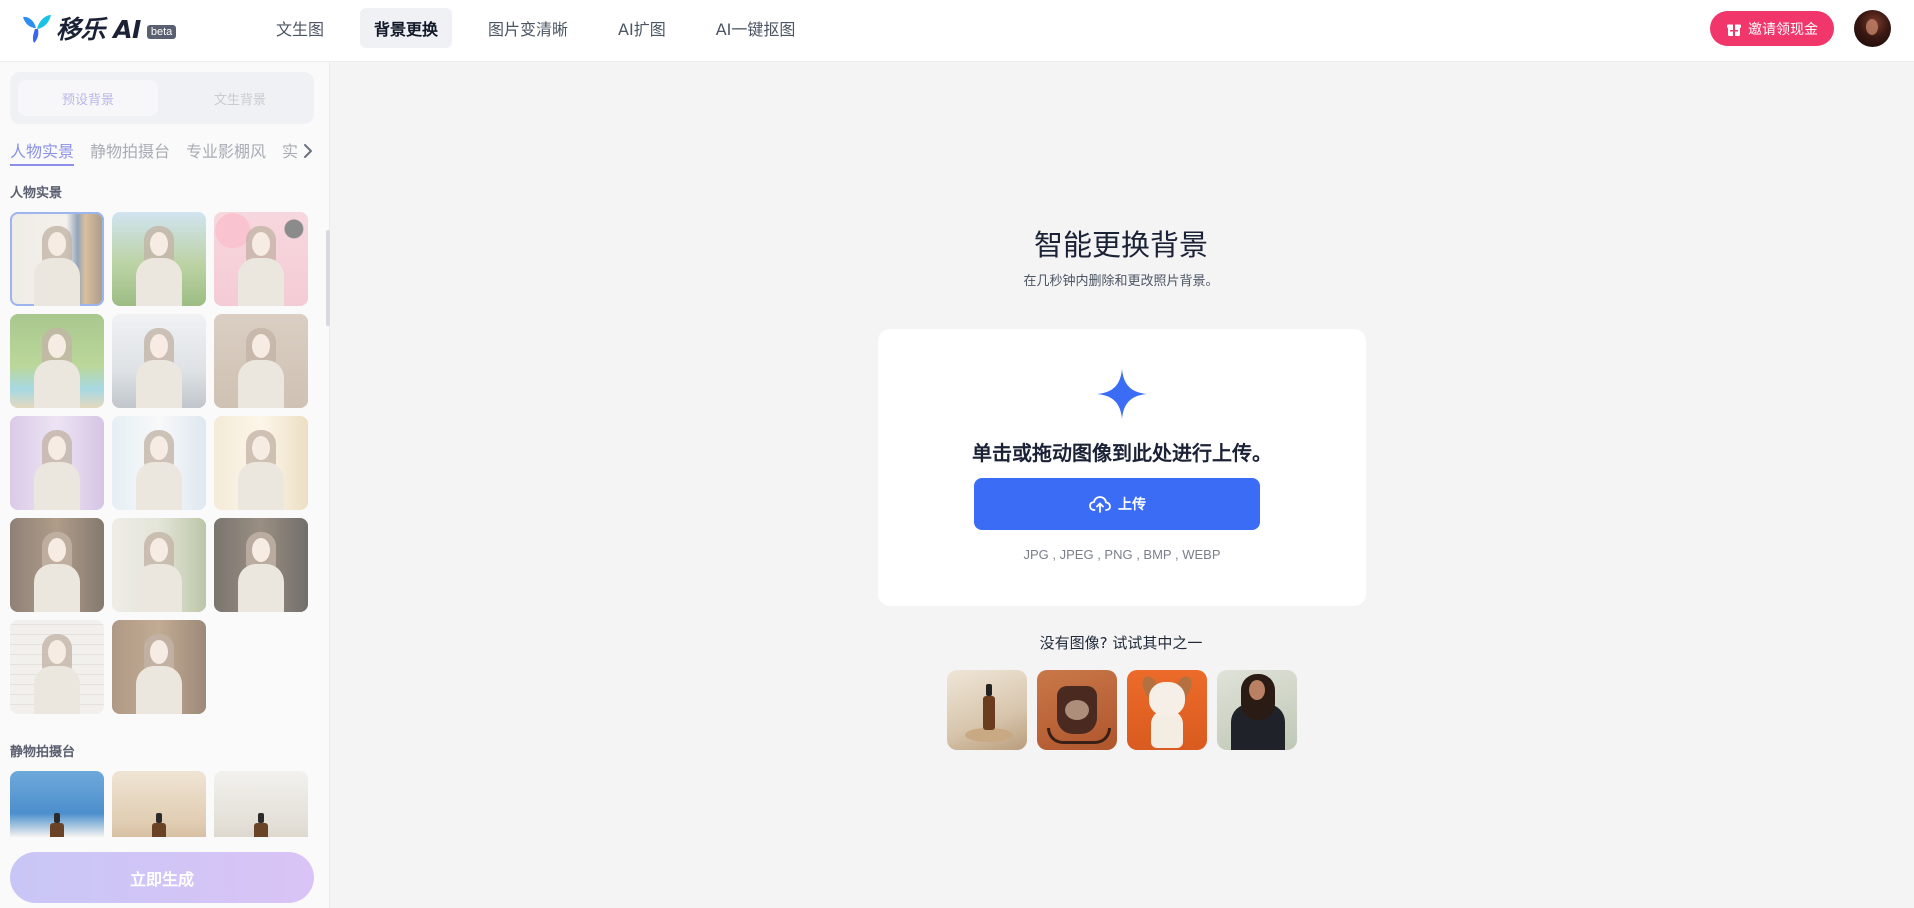  What do you see at coordinates (36, 193) in the screenshot?
I see `section-title-people: 人物实景` at bounding box center [36, 193].